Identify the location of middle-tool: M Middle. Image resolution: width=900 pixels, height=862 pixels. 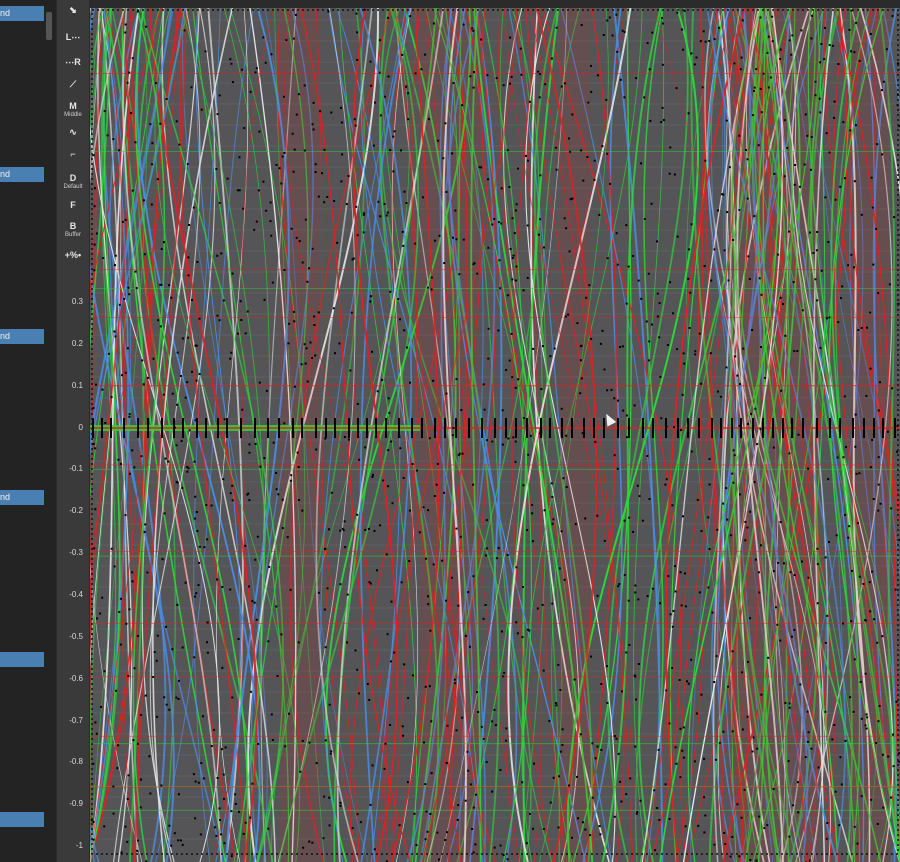
(73, 111).